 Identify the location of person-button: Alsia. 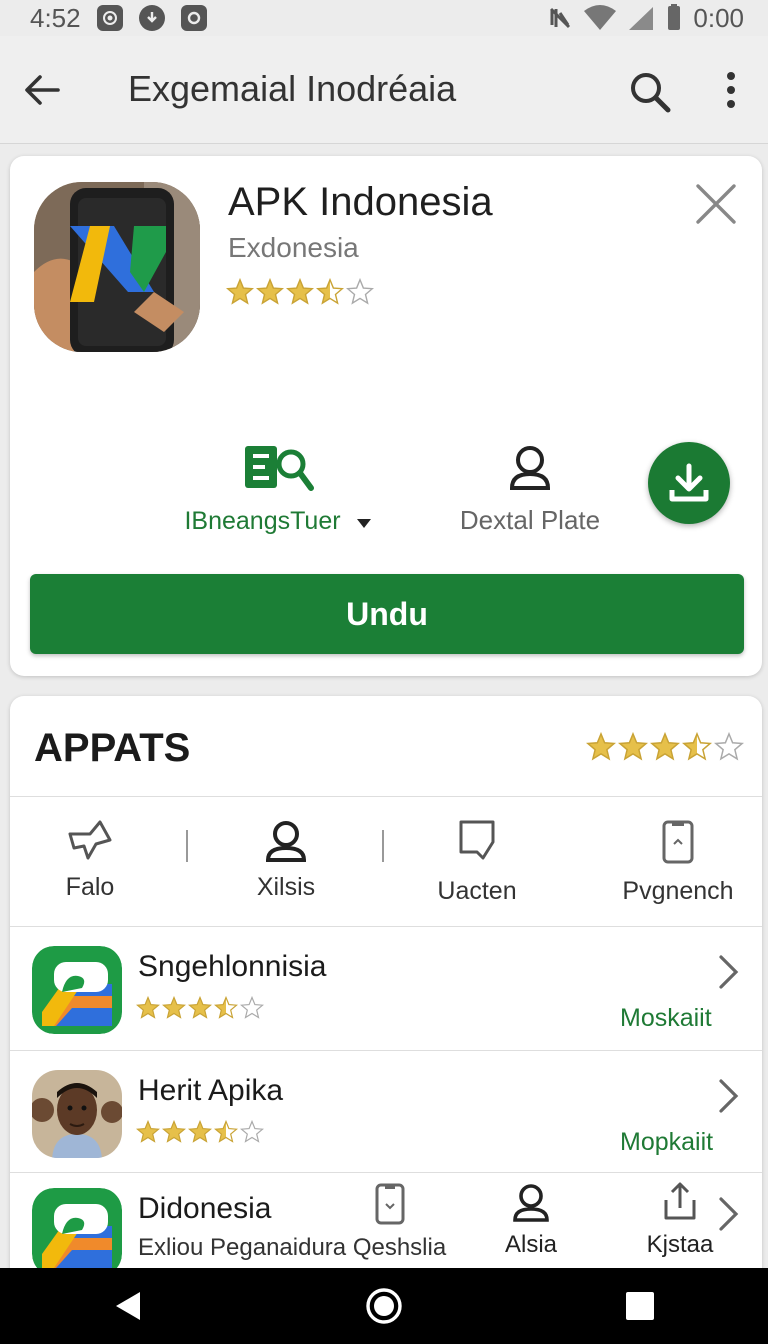
(531, 1220).